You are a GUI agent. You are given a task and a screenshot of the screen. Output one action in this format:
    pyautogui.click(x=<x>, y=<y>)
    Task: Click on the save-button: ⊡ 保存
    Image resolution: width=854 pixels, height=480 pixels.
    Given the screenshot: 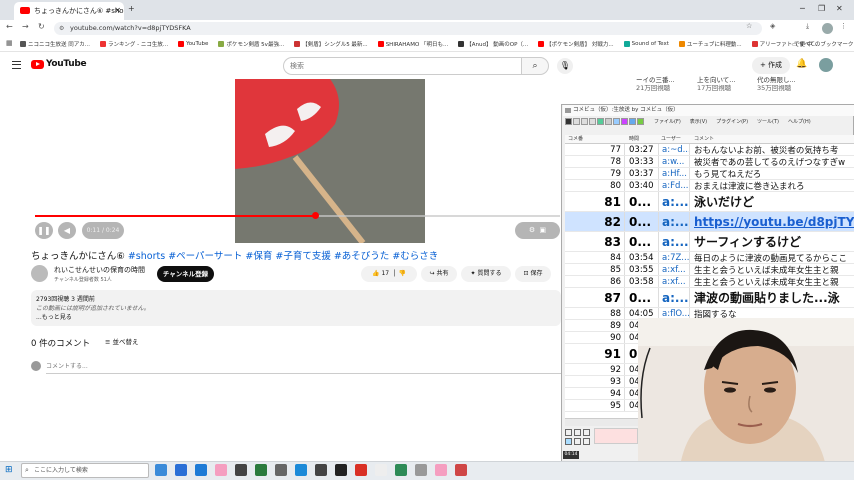 What is the action you would take?
    pyautogui.click(x=533, y=274)
    